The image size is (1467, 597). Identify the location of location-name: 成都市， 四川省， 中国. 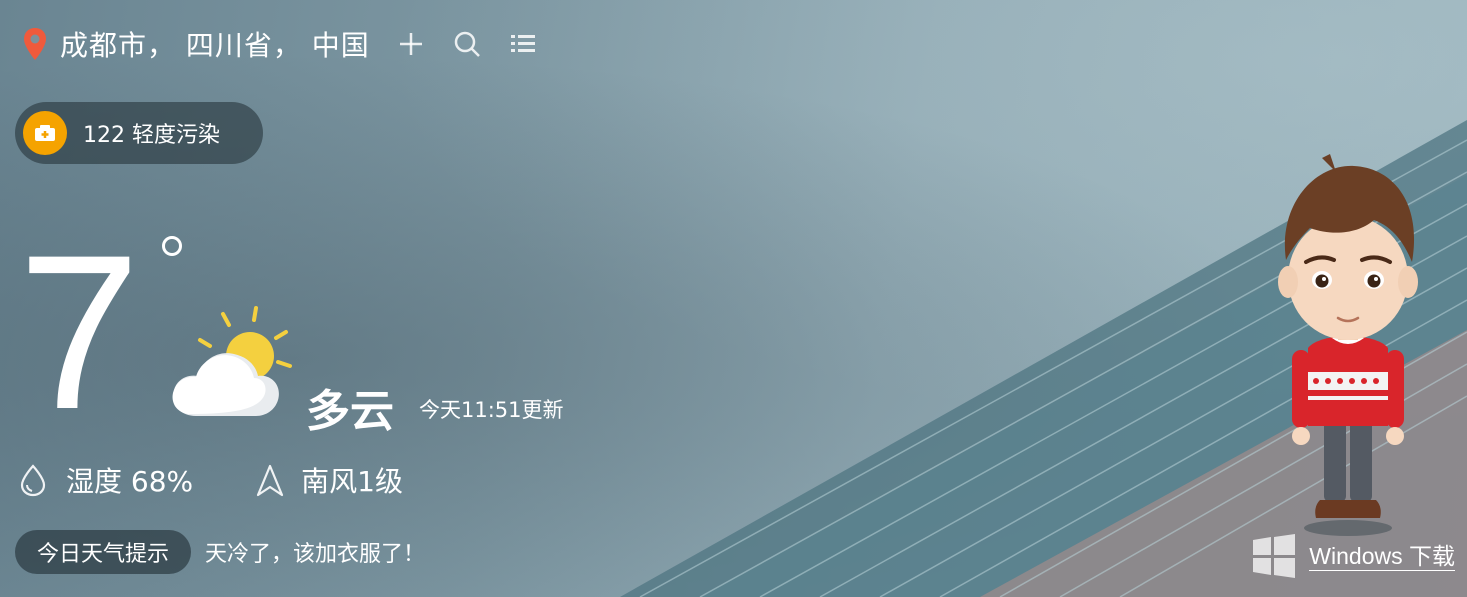
(215, 44).